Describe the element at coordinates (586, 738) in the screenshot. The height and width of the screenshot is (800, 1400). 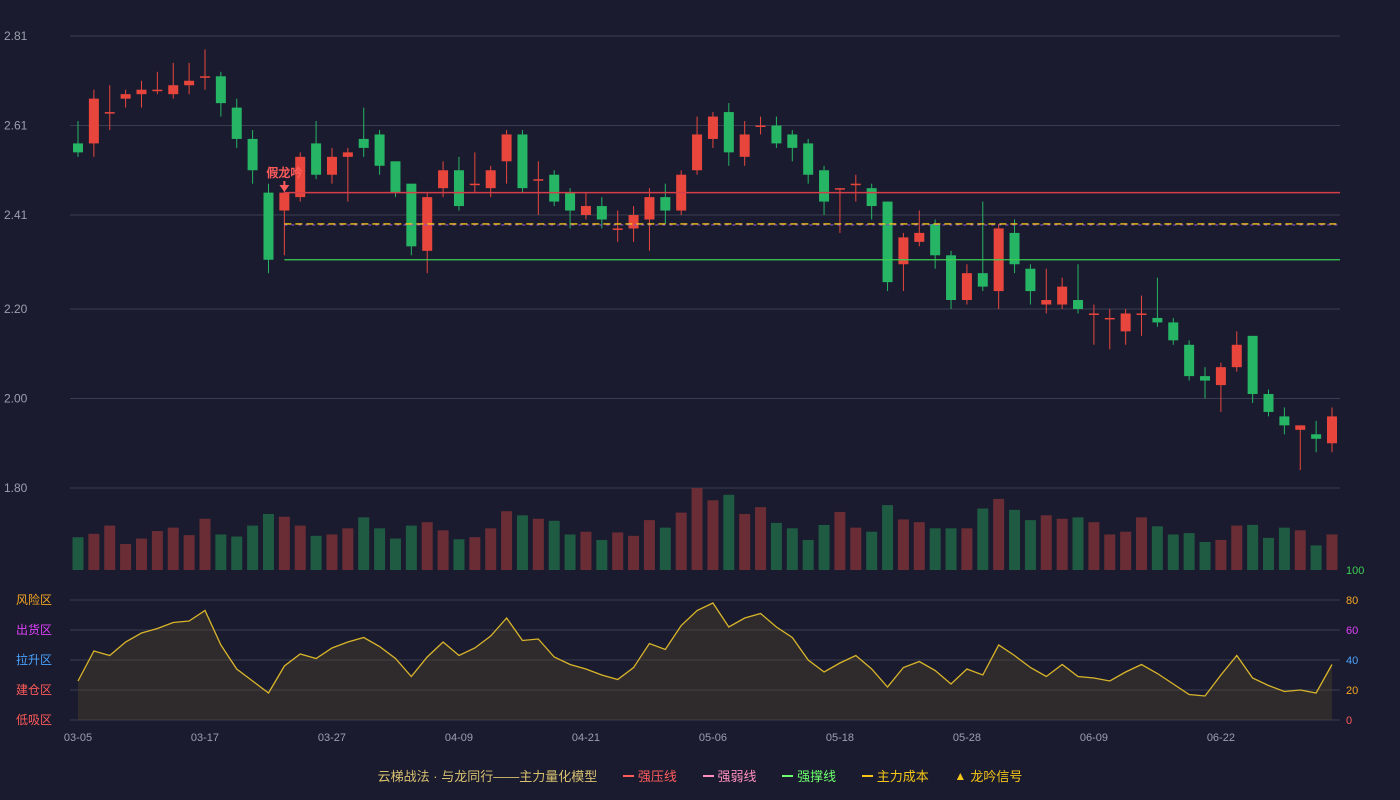
I see `date-tick-label: 04-21` at that location.